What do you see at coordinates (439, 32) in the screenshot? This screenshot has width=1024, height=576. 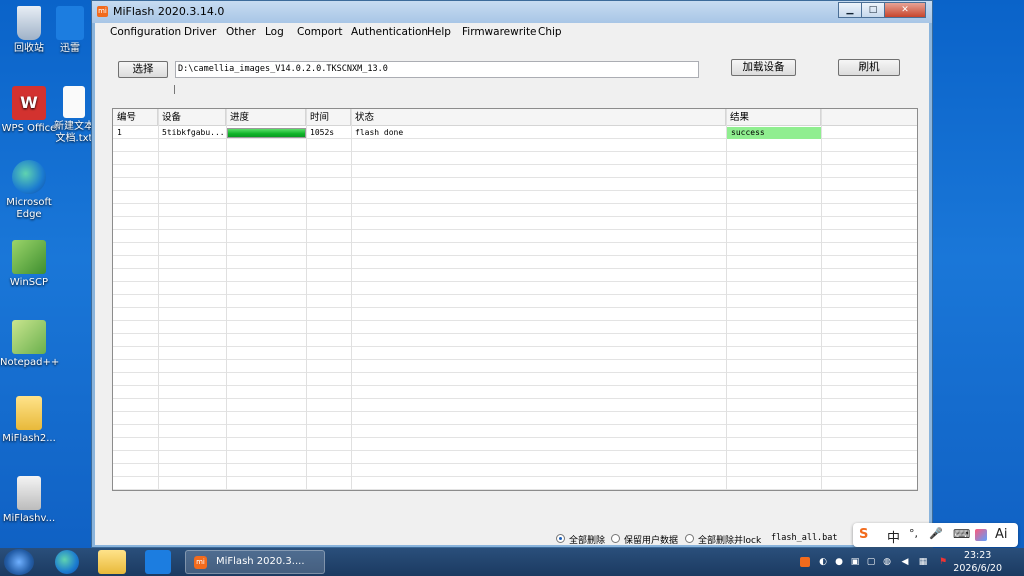 I see `menu-help: Help` at bounding box center [439, 32].